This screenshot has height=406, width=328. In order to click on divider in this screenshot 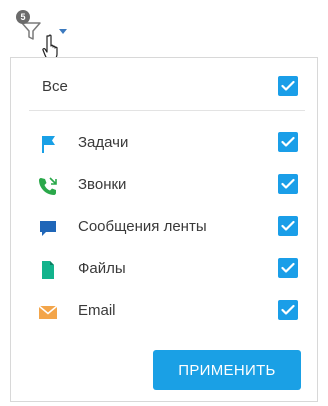, I will do `click(167, 110)`.